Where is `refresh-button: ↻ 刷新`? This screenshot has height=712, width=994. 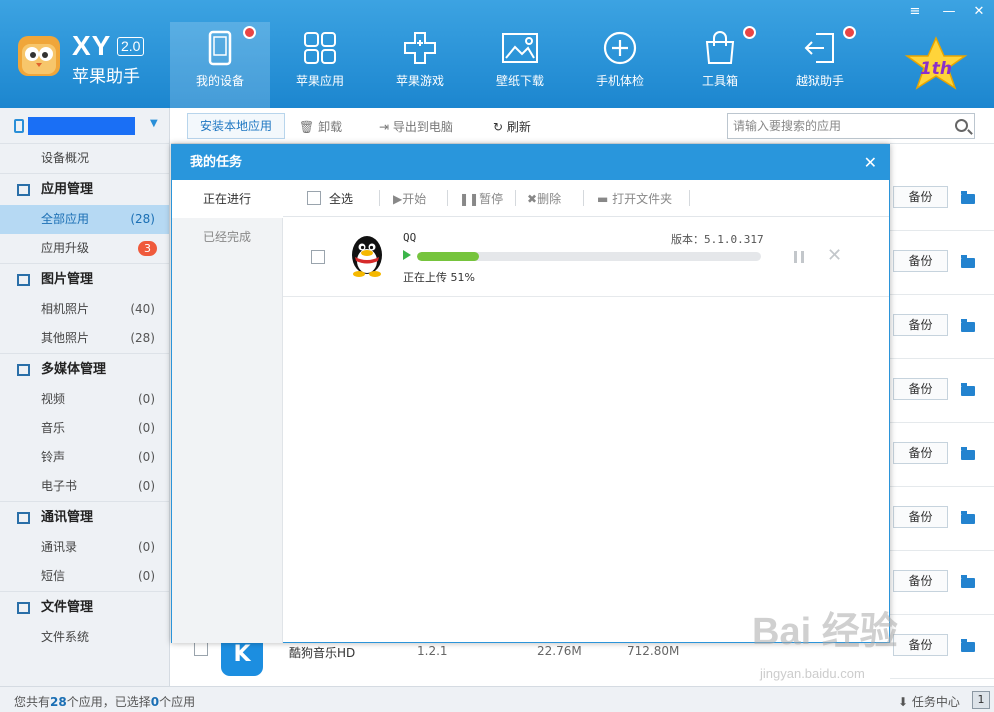
refresh-button: ↻ 刷新 is located at coordinates (512, 126).